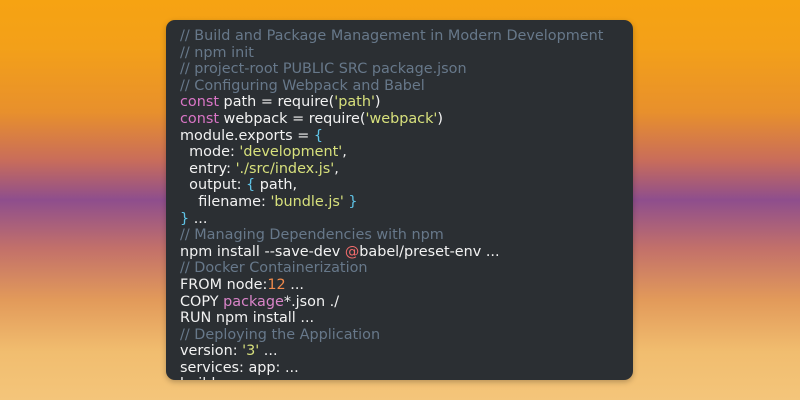 The width and height of the screenshot is (800, 400). I want to click on code-line: // Docker Containerization, so click(406, 268).